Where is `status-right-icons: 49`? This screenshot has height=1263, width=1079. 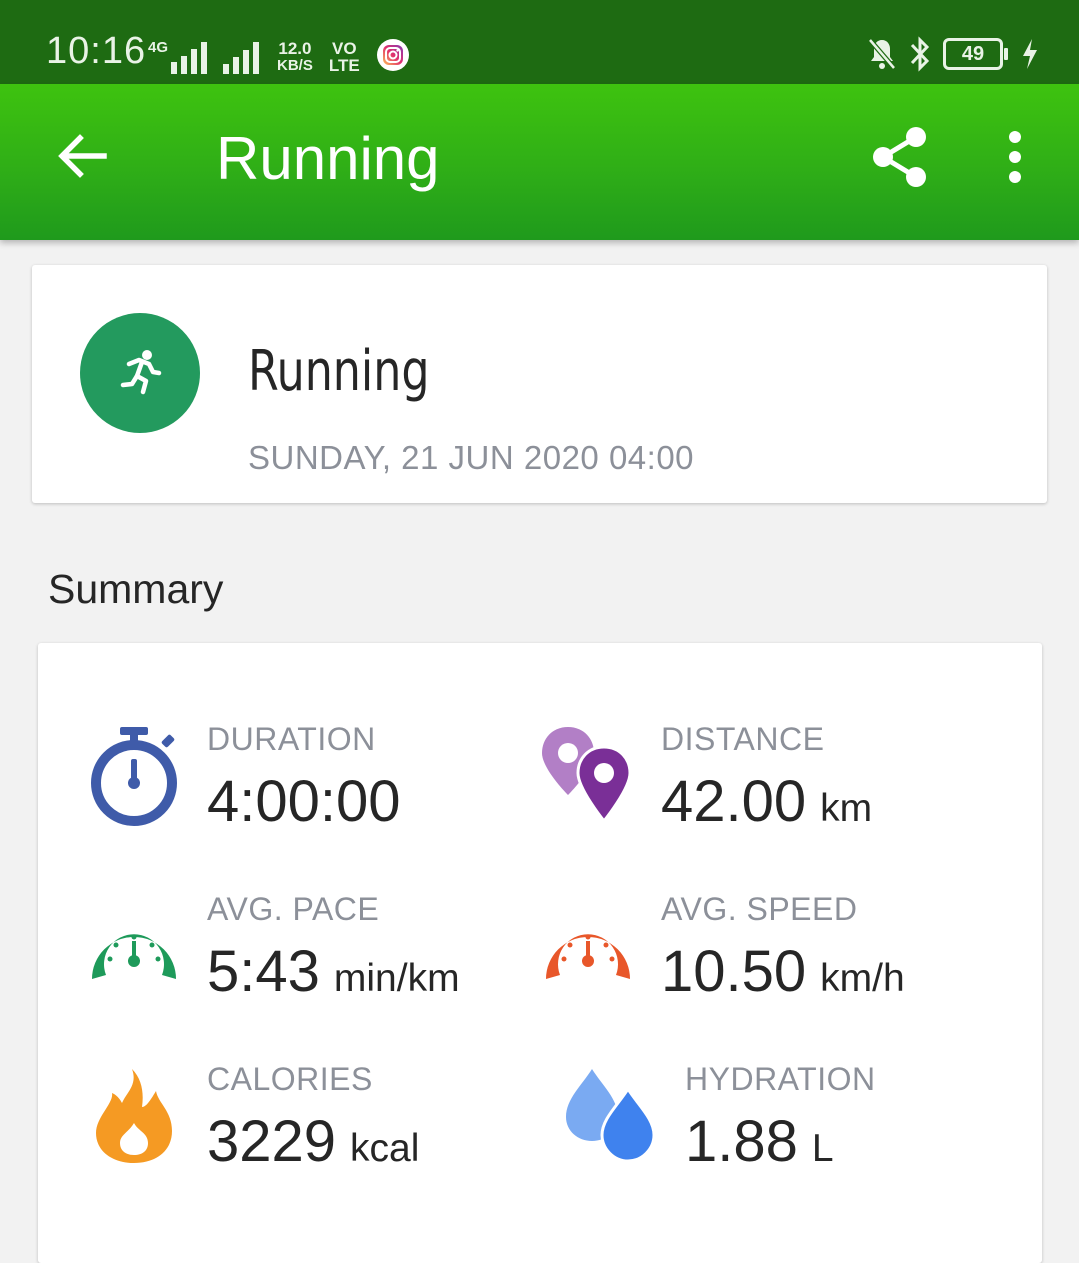
status-right-icons: 49 is located at coordinates (953, 54).